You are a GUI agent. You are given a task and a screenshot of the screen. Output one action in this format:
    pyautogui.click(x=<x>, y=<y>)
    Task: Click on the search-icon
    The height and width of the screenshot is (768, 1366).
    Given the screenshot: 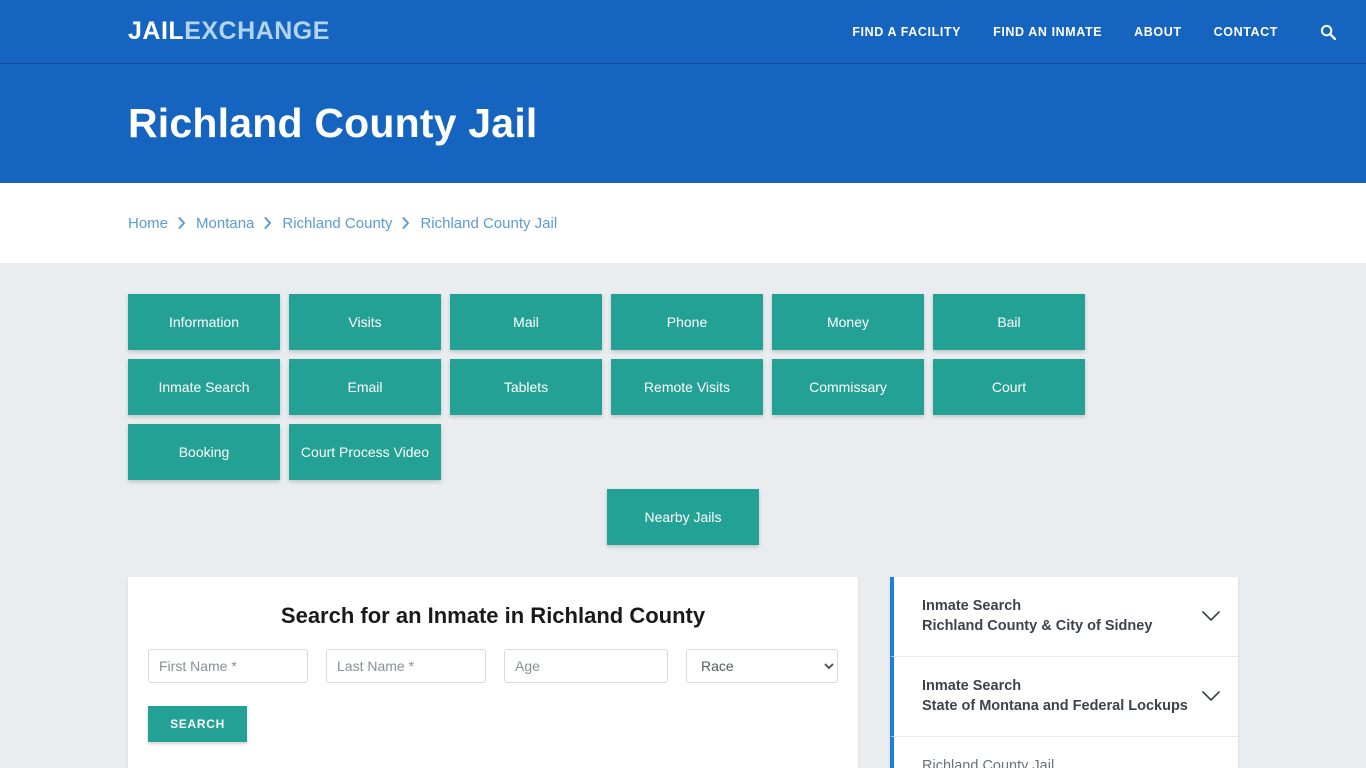 What is the action you would take?
    pyautogui.click(x=1328, y=32)
    